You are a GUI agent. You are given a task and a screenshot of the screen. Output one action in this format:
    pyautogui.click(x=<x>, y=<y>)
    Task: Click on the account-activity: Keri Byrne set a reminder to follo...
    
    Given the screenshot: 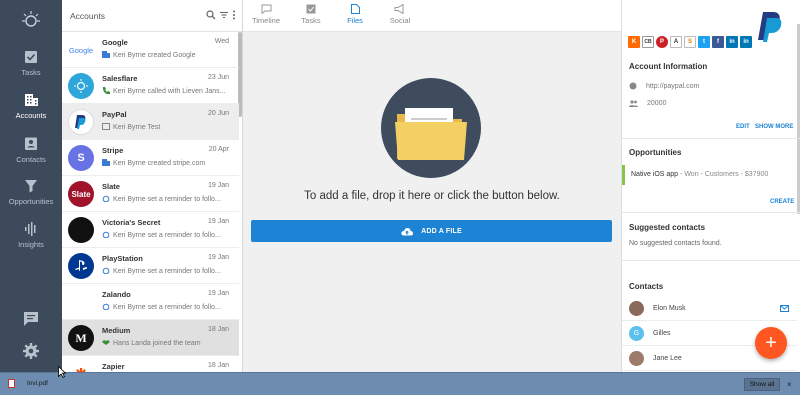 What is the action you would take?
    pyautogui.click(x=168, y=235)
    